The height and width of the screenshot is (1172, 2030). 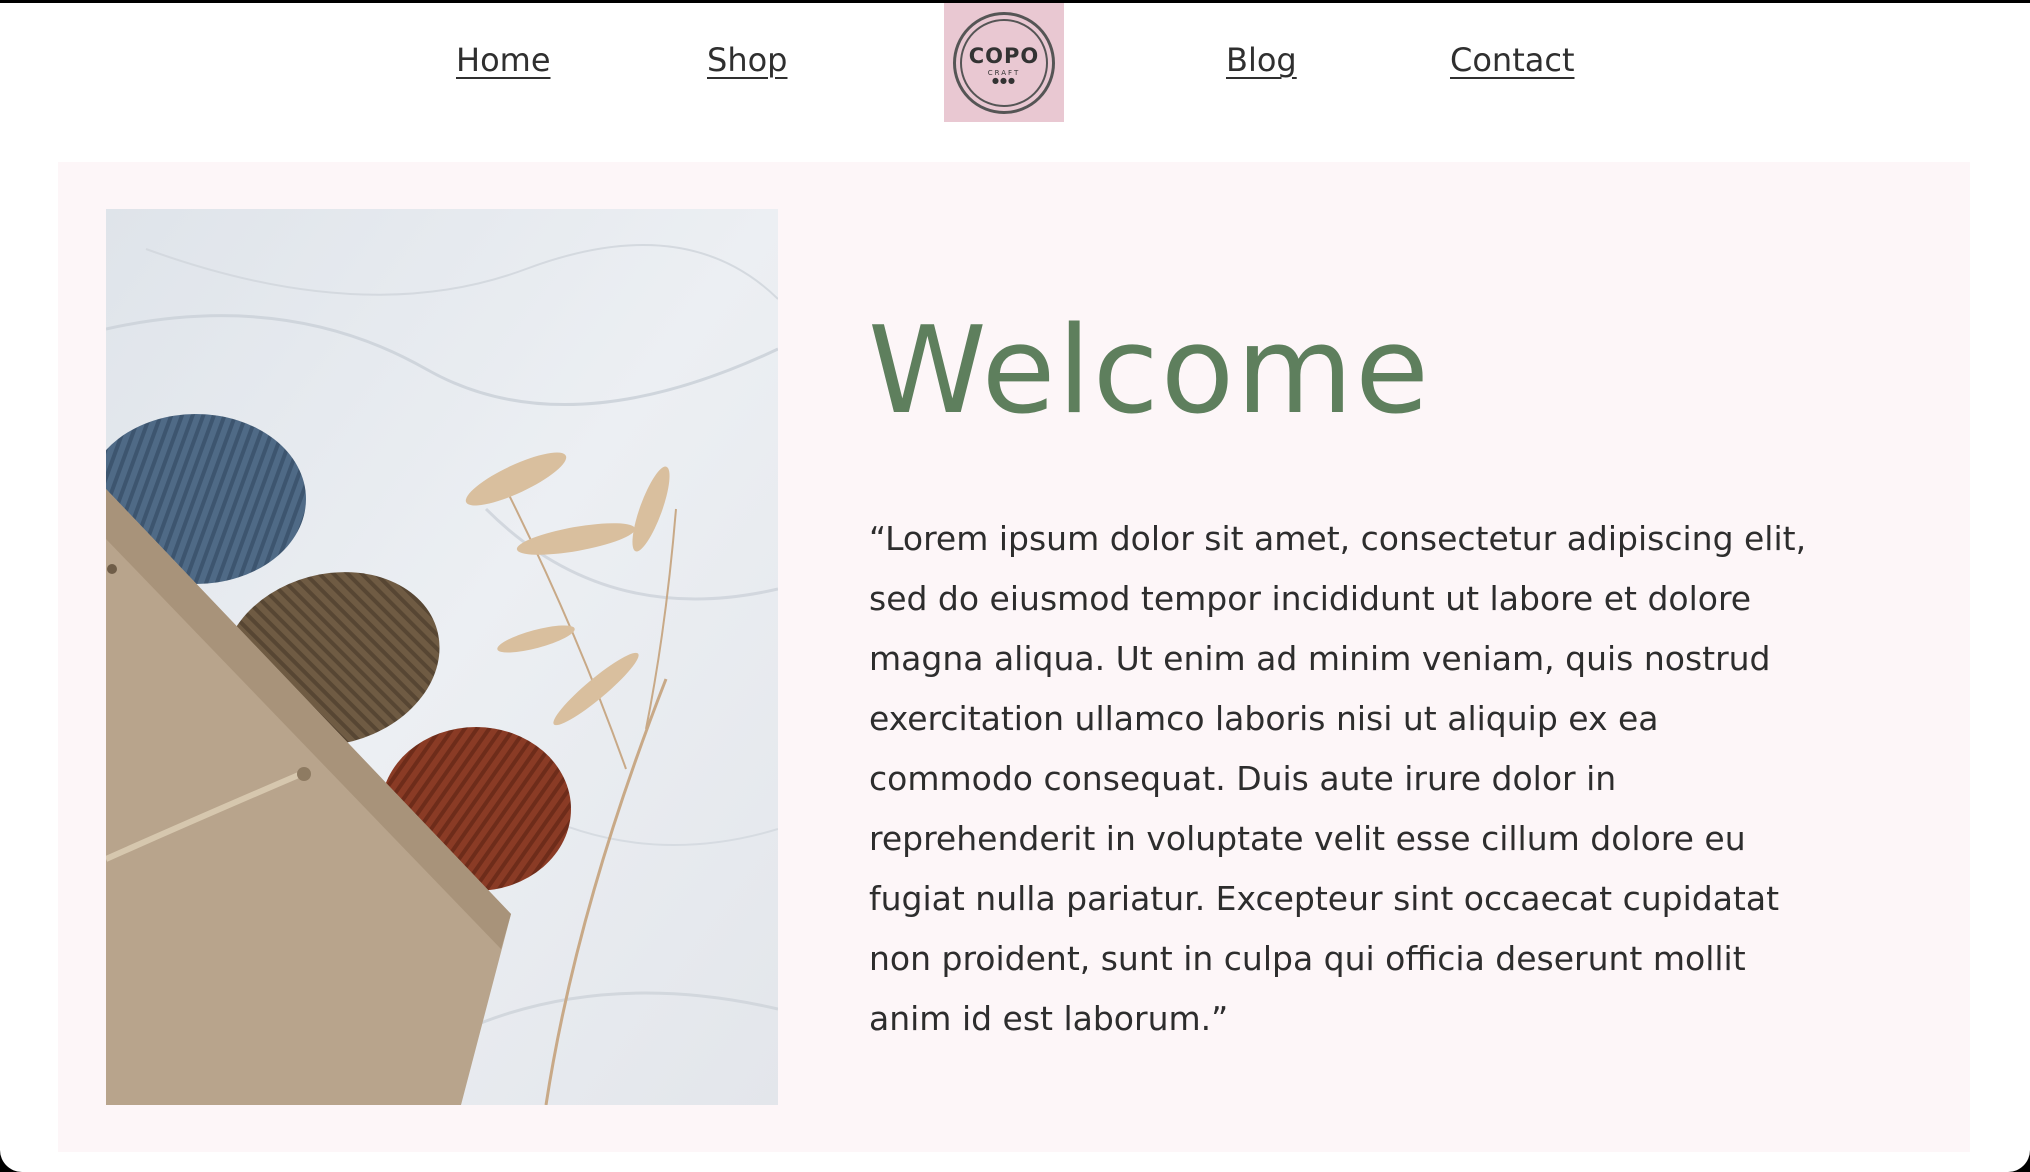 What do you see at coordinates (747, 60) in the screenshot?
I see `nav-link-shop: Shop` at bounding box center [747, 60].